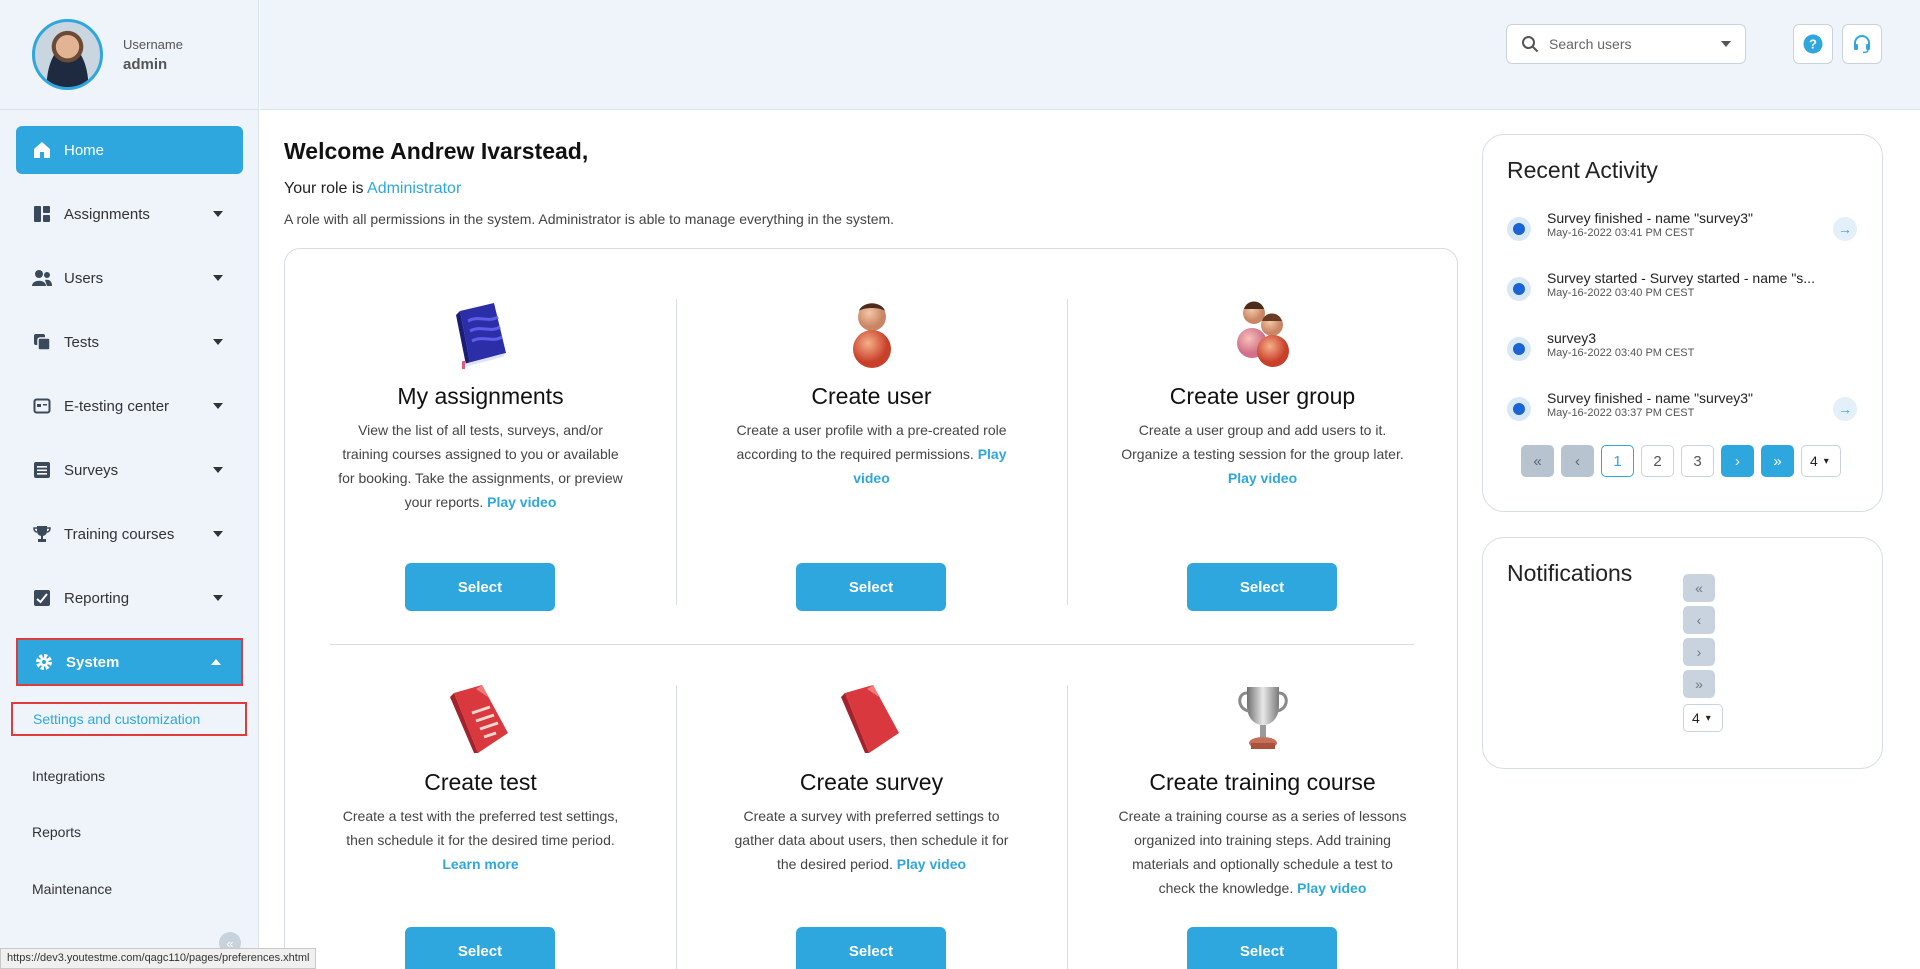  Describe the element at coordinates (1617, 461) in the screenshot. I see `page-button: 1` at that location.